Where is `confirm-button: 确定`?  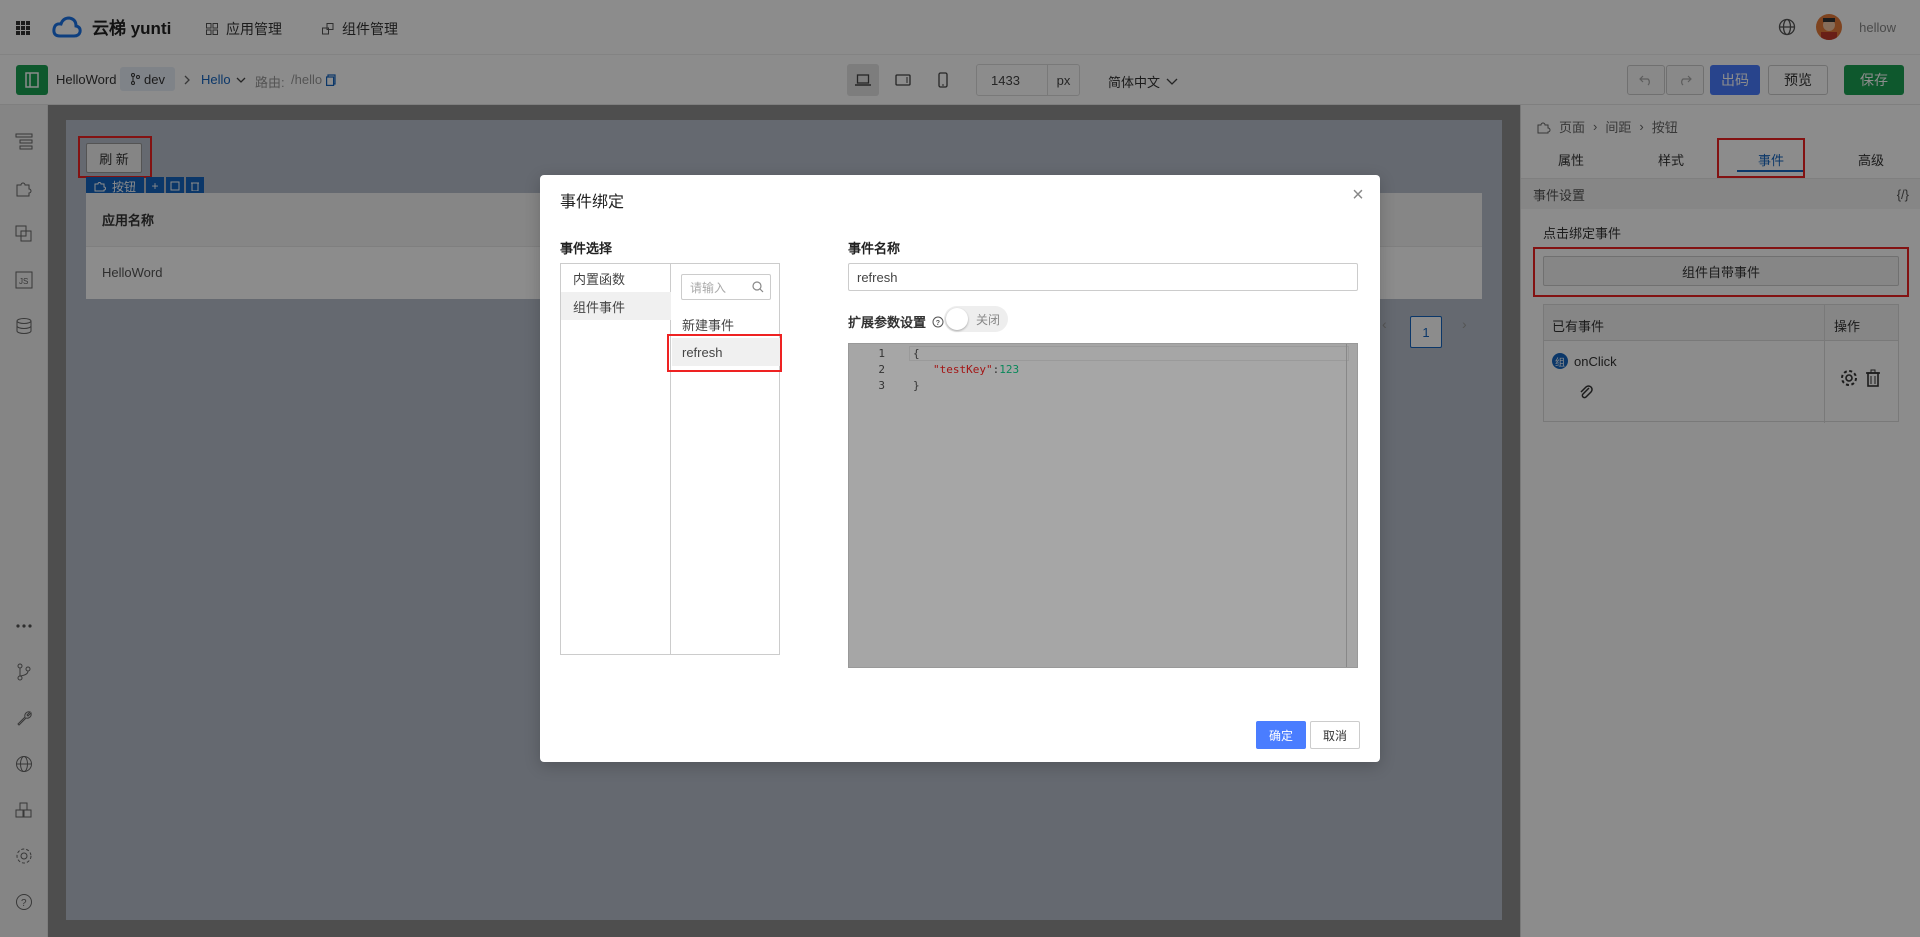
confirm-button: 确定 is located at coordinates (1281, 735).